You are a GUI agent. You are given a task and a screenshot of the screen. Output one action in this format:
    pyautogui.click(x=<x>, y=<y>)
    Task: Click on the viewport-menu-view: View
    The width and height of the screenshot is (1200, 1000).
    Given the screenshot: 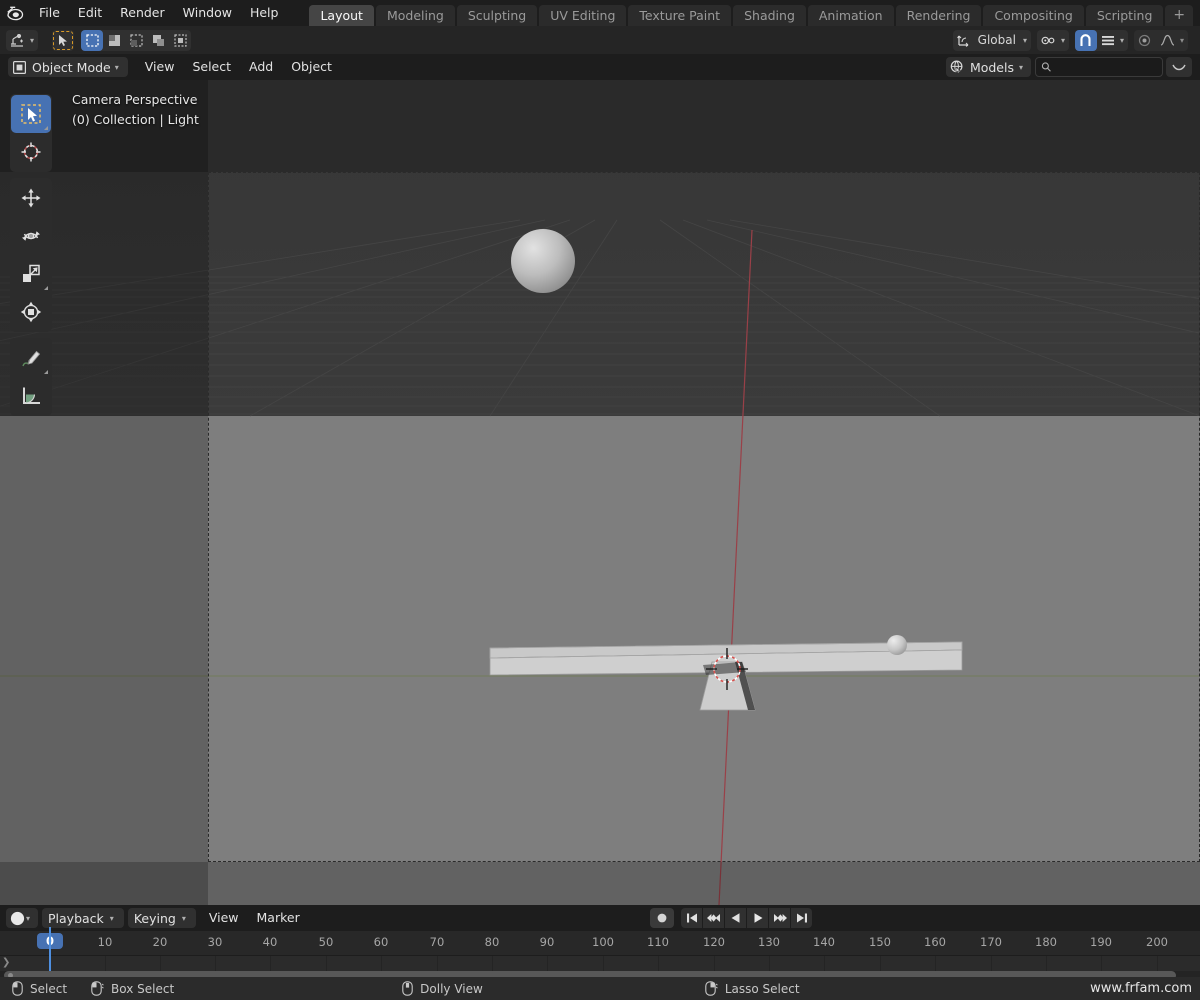 What is the action you would take?
    pyautogui.click(x=160, y=67)
    